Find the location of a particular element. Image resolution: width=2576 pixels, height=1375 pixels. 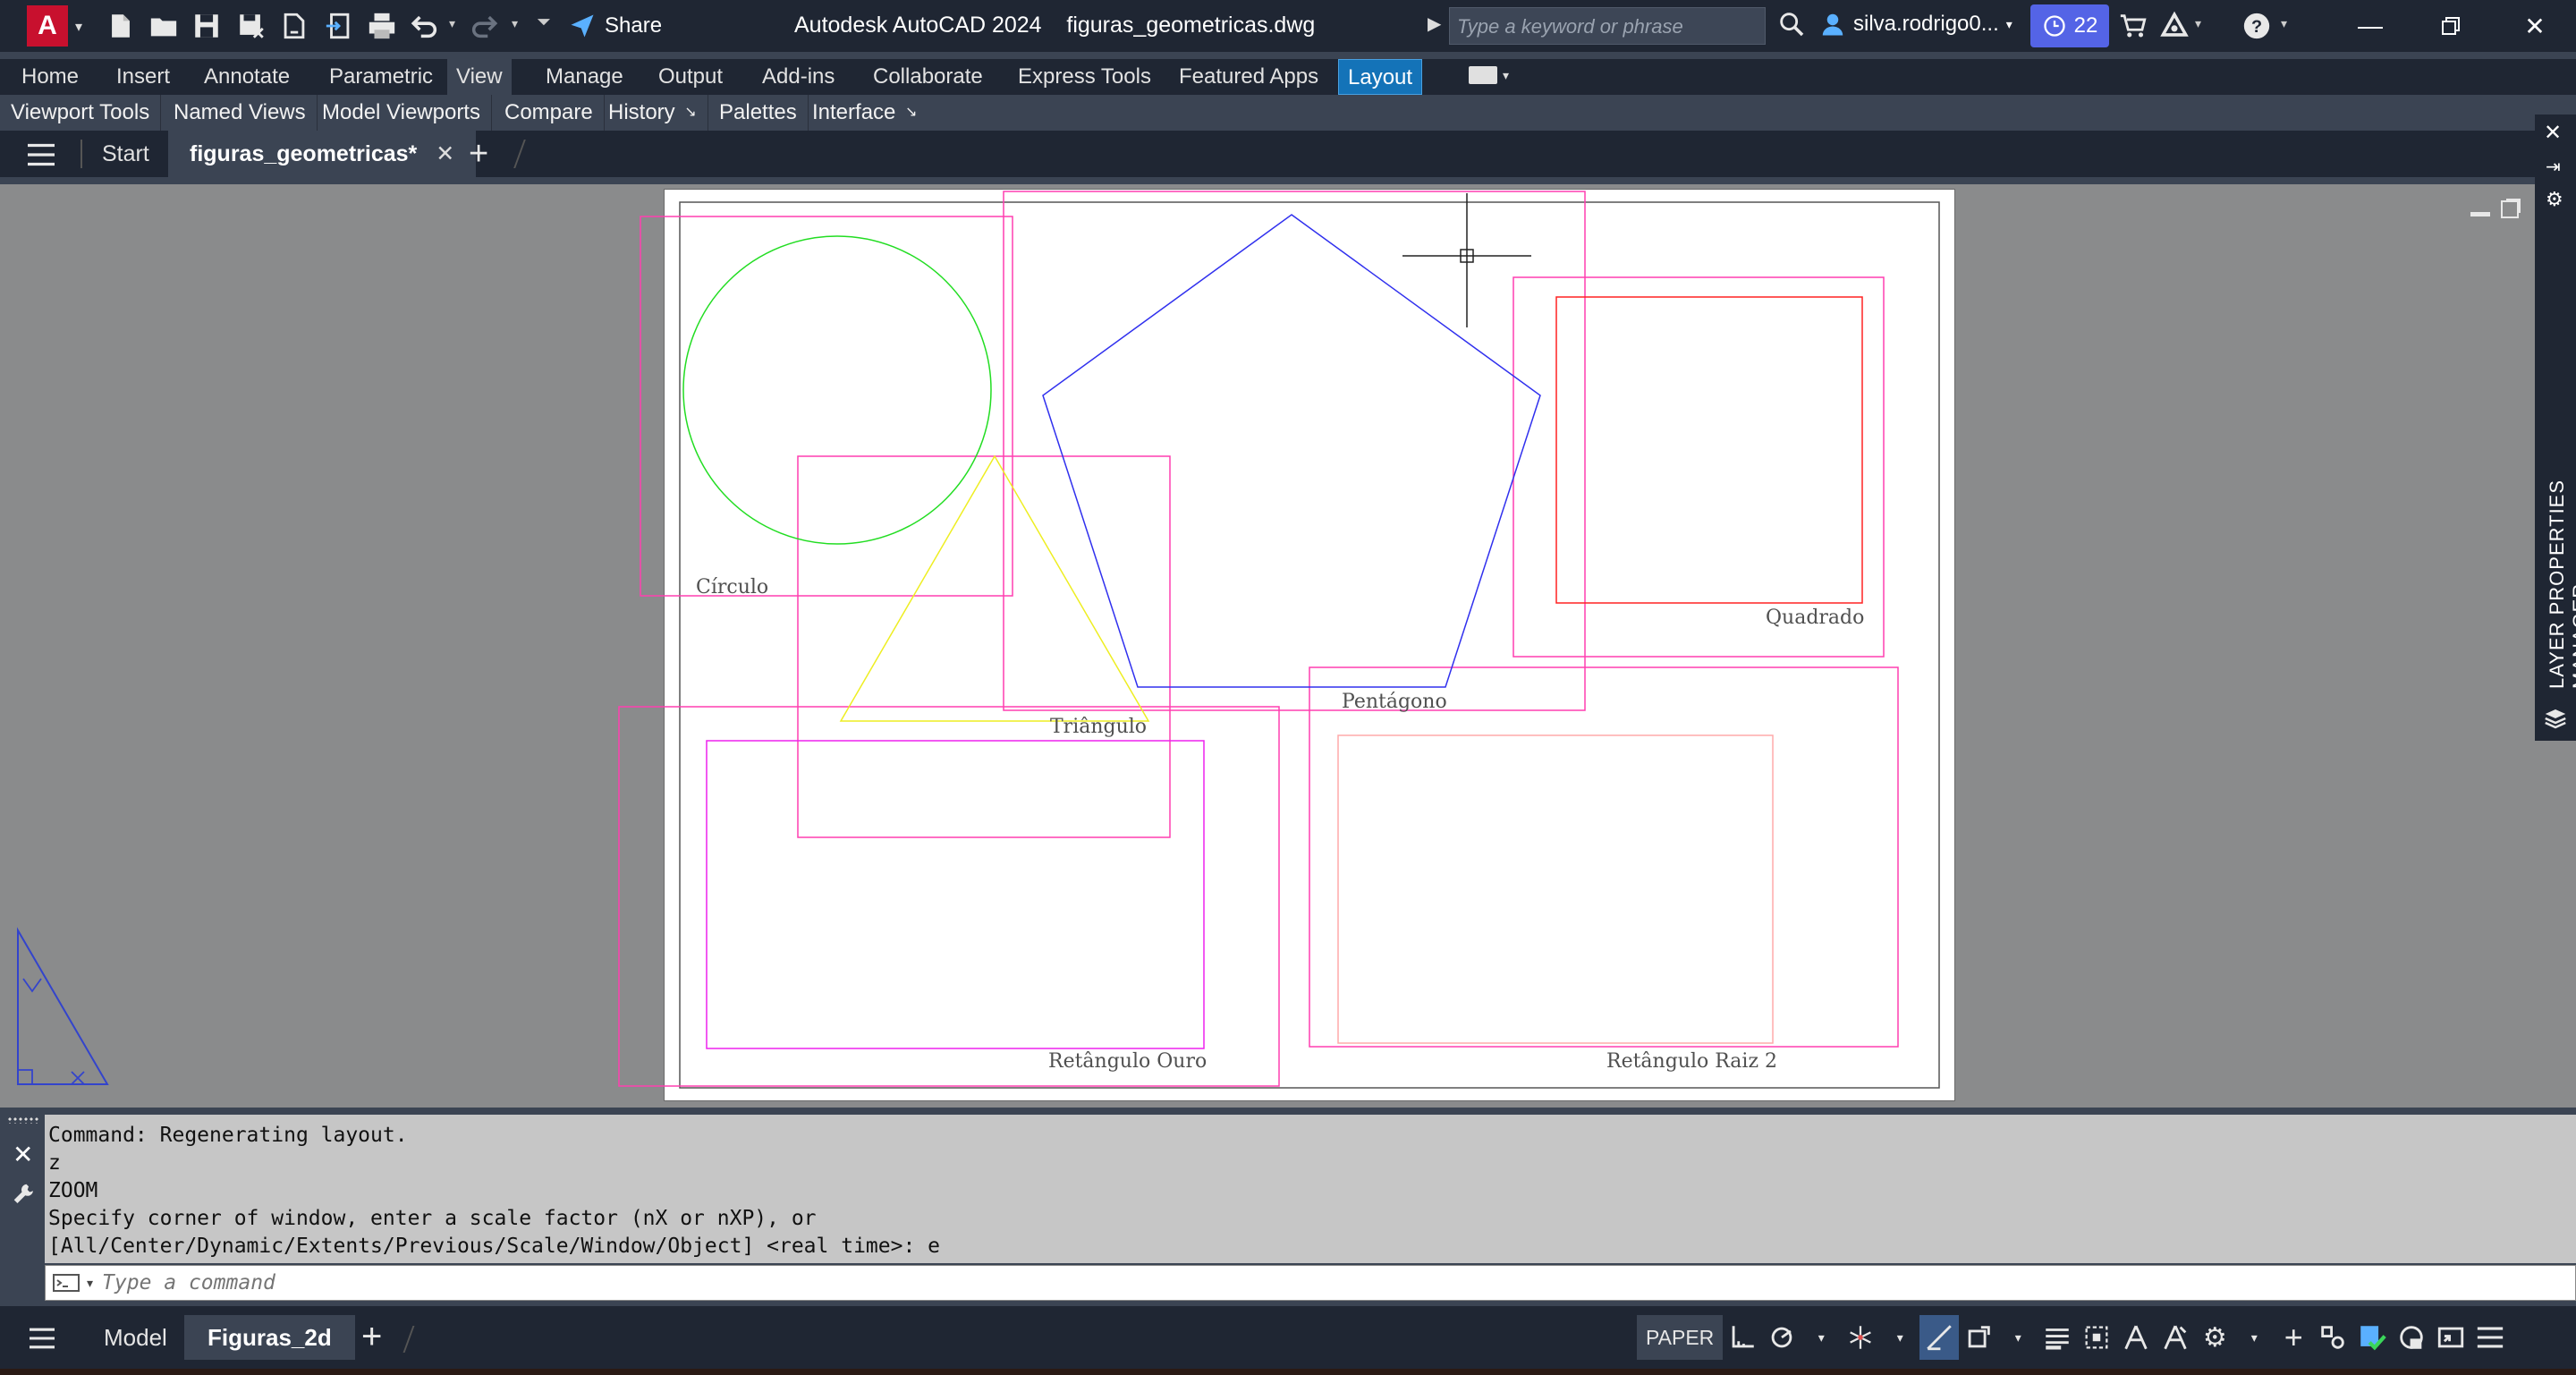

autodesk-app-icon is located at coordinates (2174, 26).